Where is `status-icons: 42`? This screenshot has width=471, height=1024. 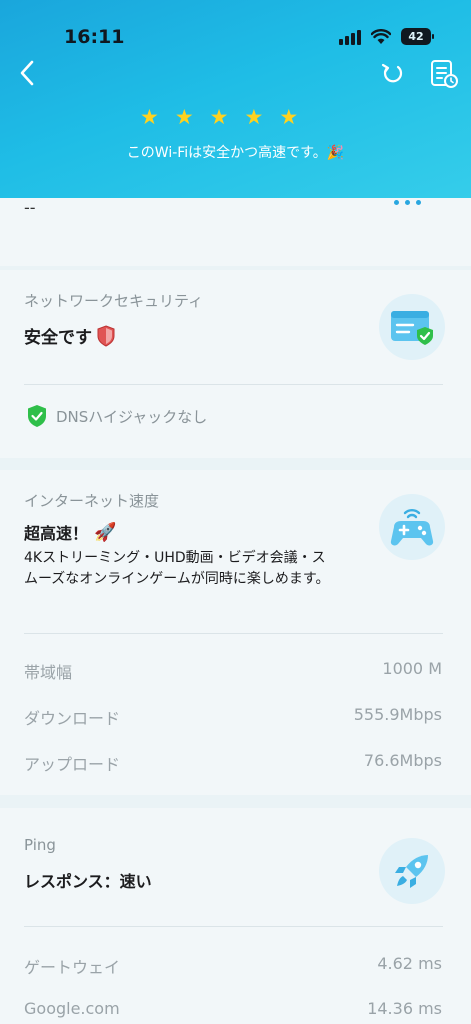
status-icons: 42 is located at coordinates (386, 36).